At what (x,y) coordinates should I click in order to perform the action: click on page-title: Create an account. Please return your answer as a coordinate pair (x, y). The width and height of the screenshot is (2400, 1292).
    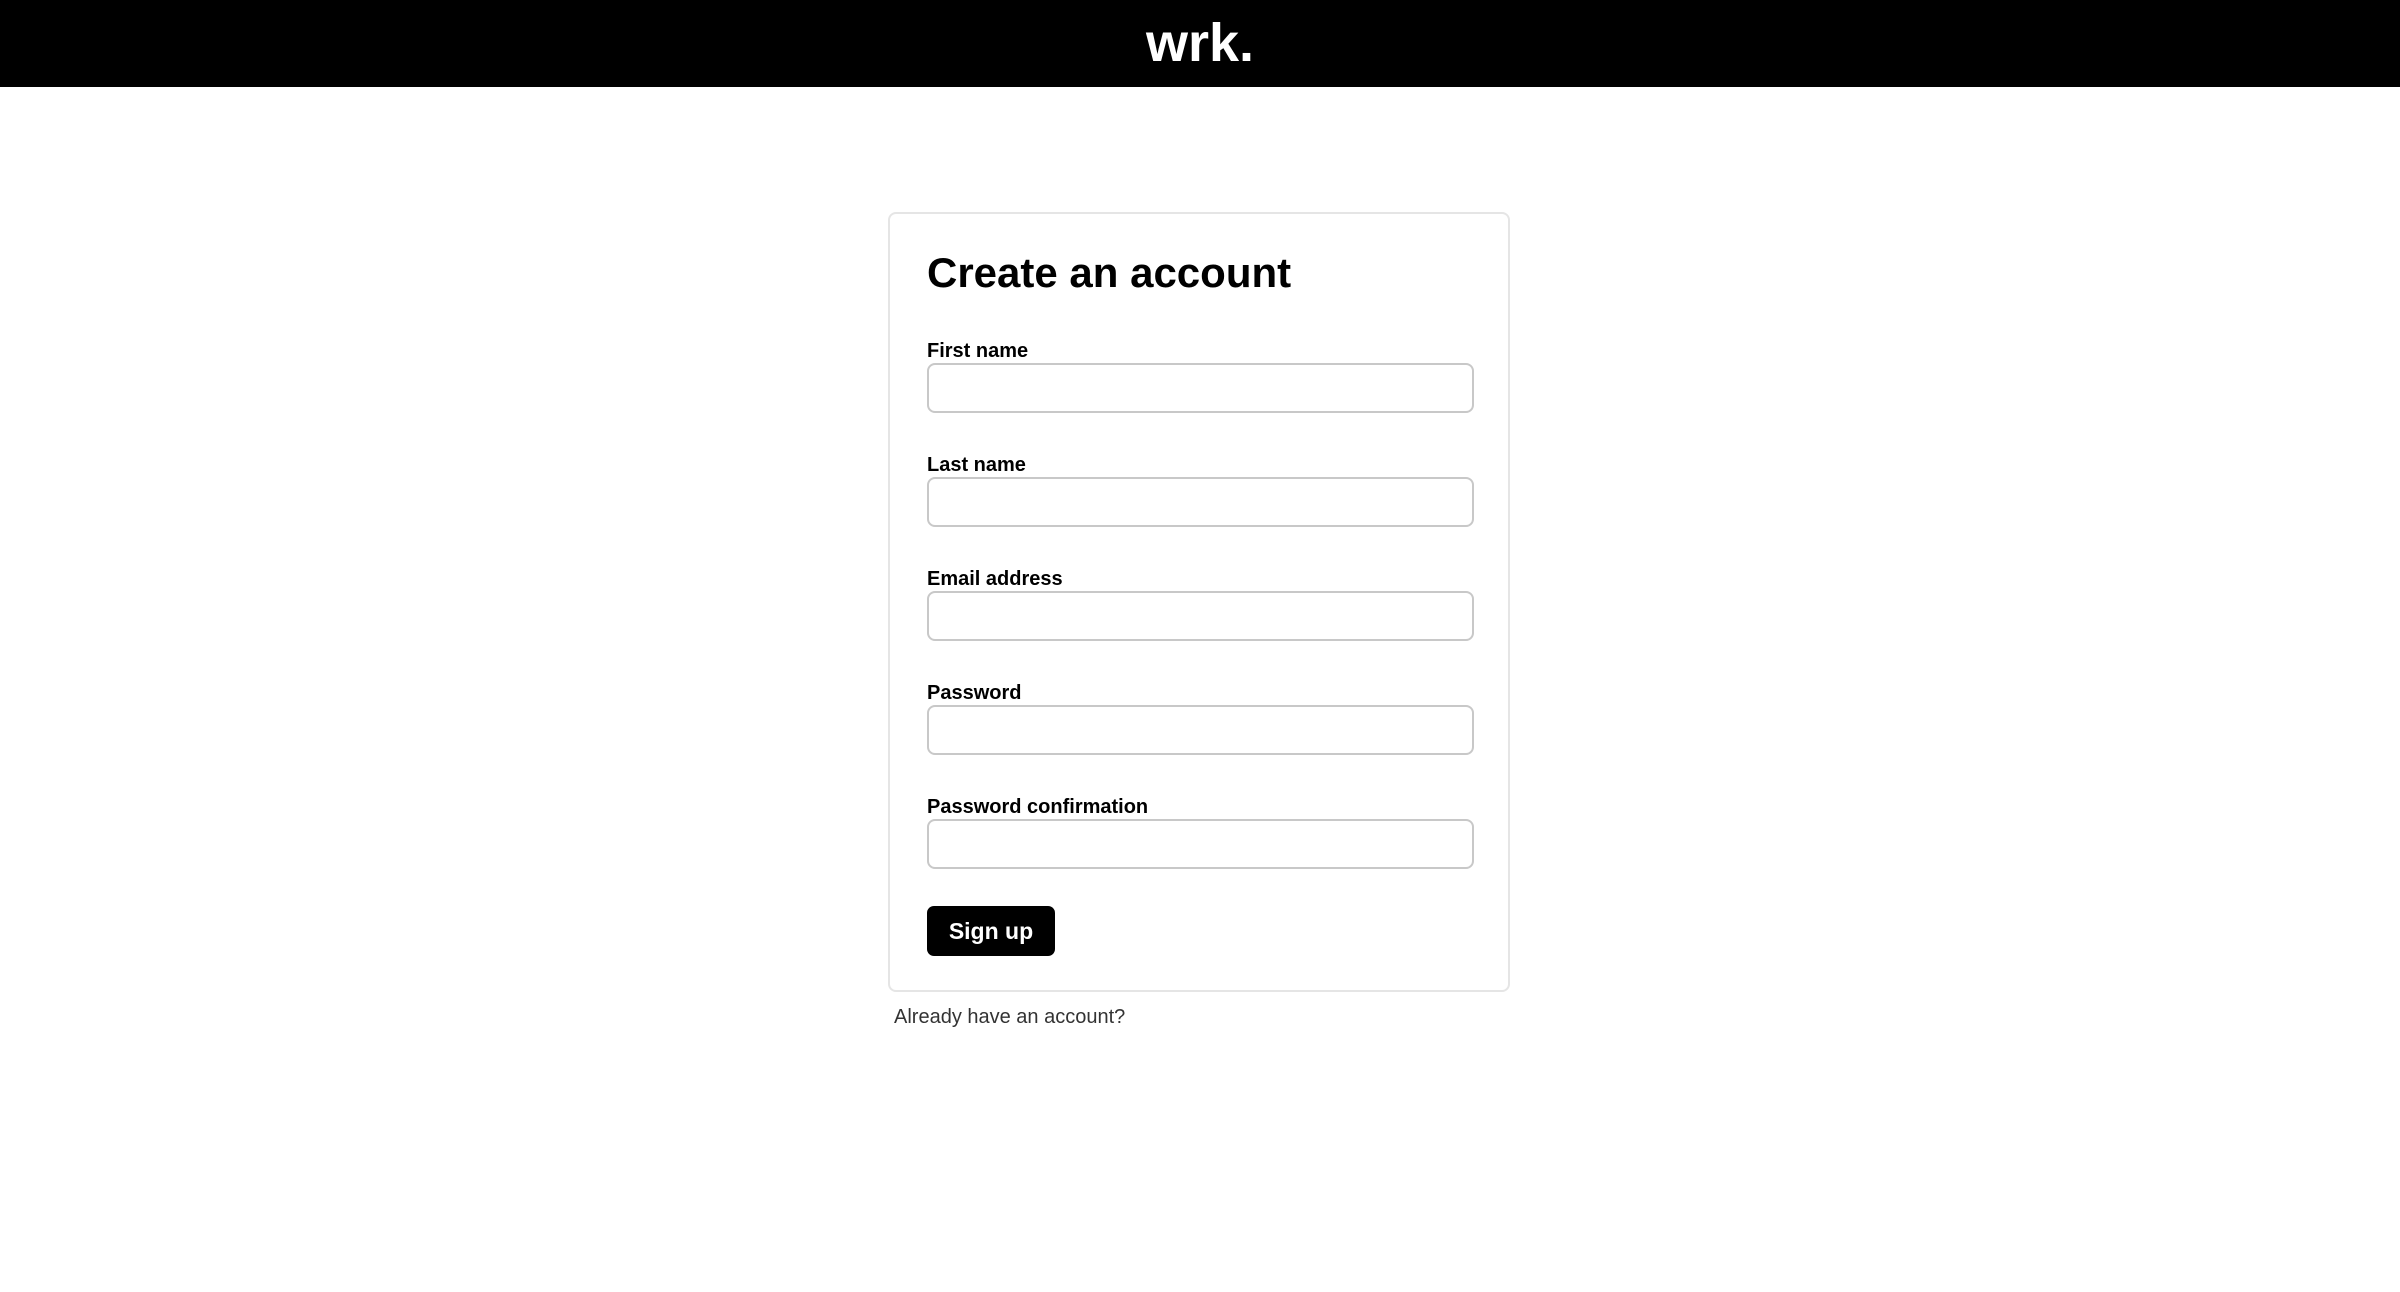
    Looking at the image, I should click on (1109, 272).